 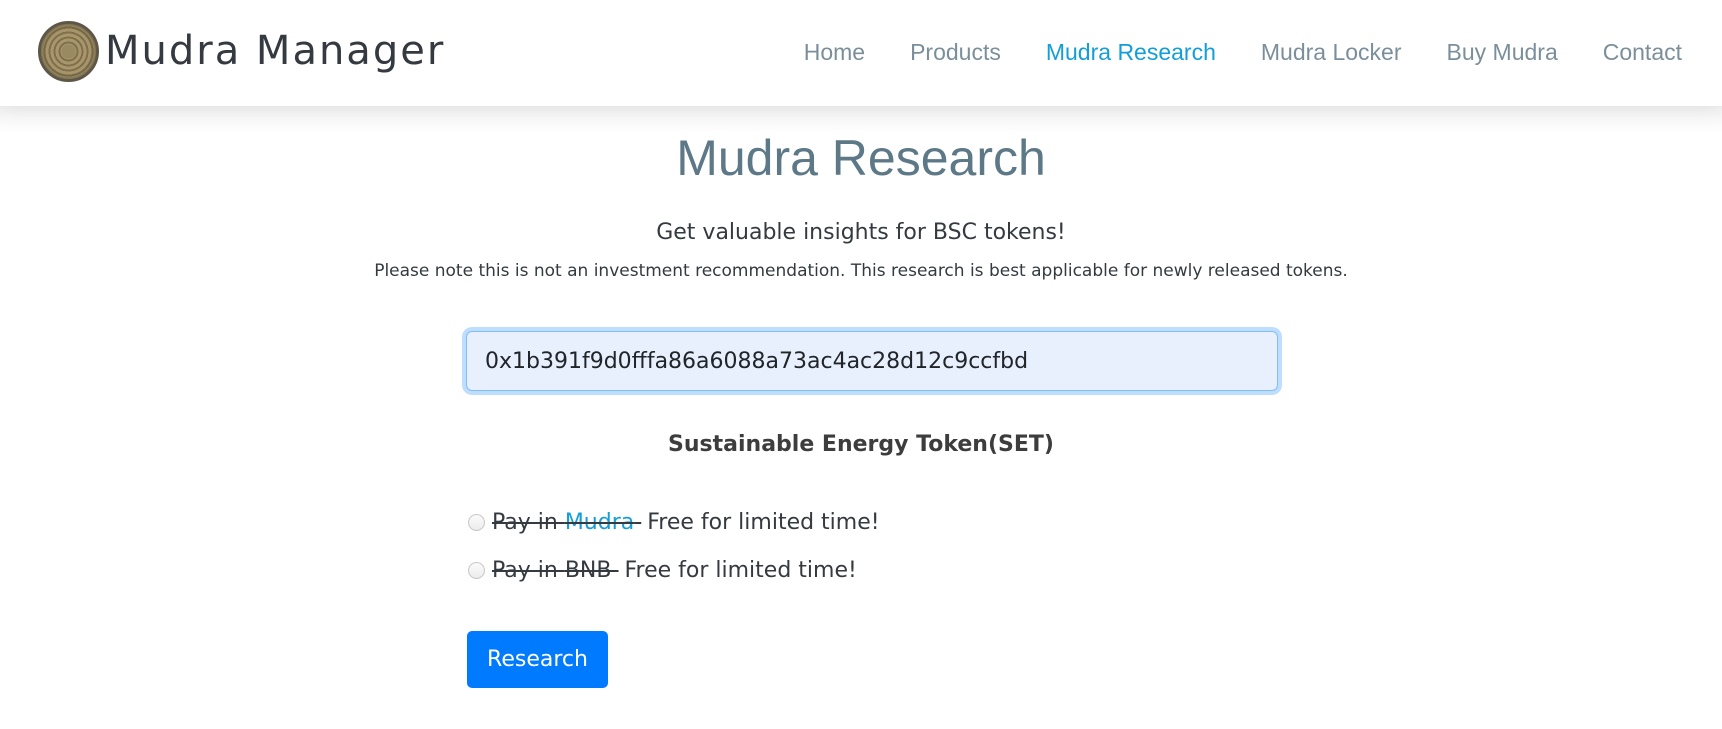 What do you see at coordinates (861, 158) in the screenshot?
I see `page-title: Mudra Research` at bounding box center [861, 158].